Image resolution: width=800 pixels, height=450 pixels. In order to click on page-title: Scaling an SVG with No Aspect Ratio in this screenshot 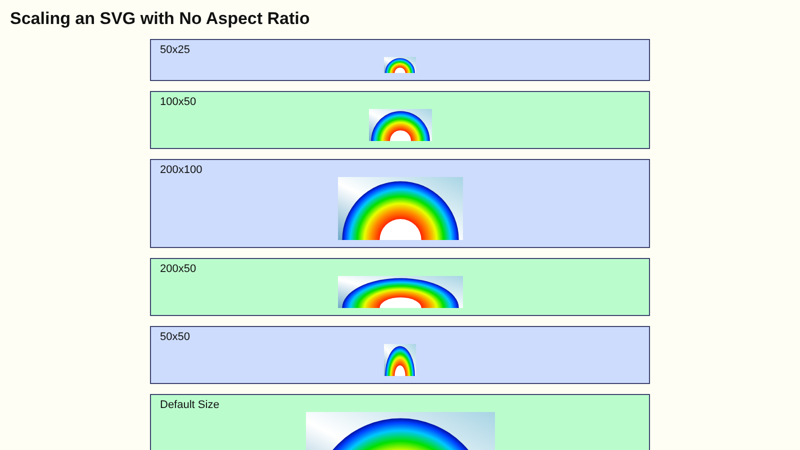, I will do `click(160, 19)`.